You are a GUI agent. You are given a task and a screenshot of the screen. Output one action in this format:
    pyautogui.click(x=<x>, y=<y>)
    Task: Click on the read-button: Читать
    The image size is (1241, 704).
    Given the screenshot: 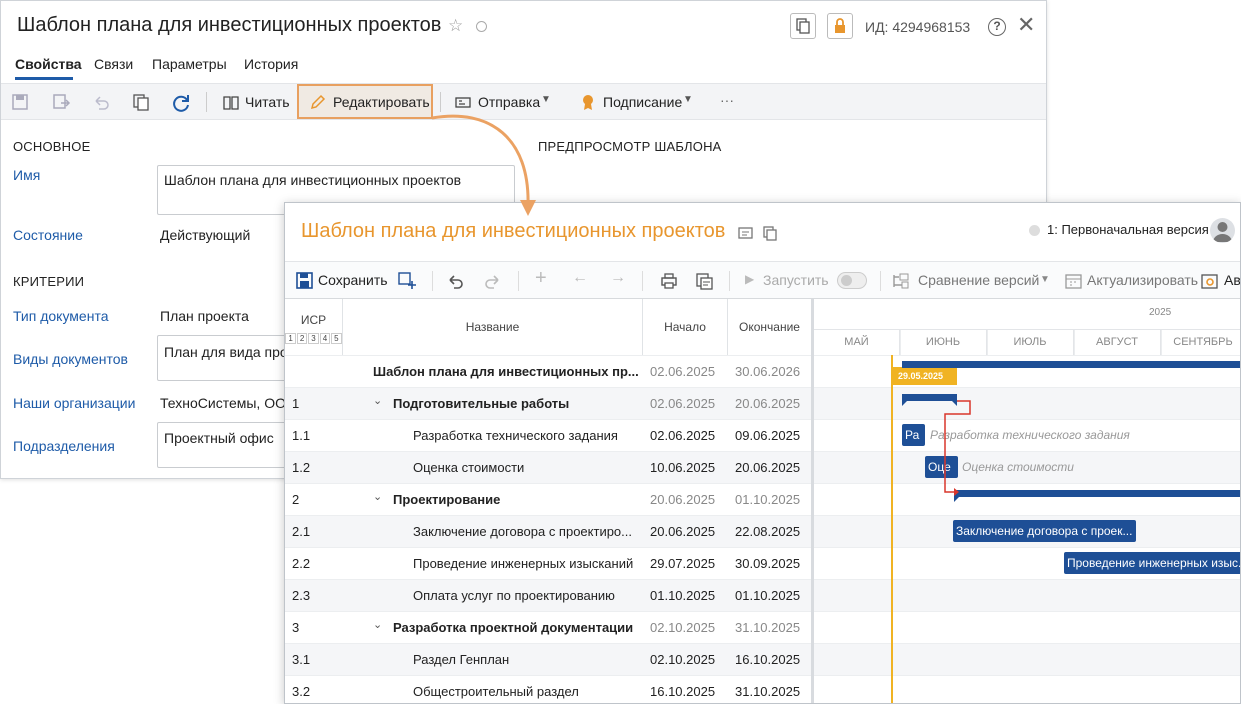 What is the action you would take?
    pyautogui.click(x=267, y=102)
    